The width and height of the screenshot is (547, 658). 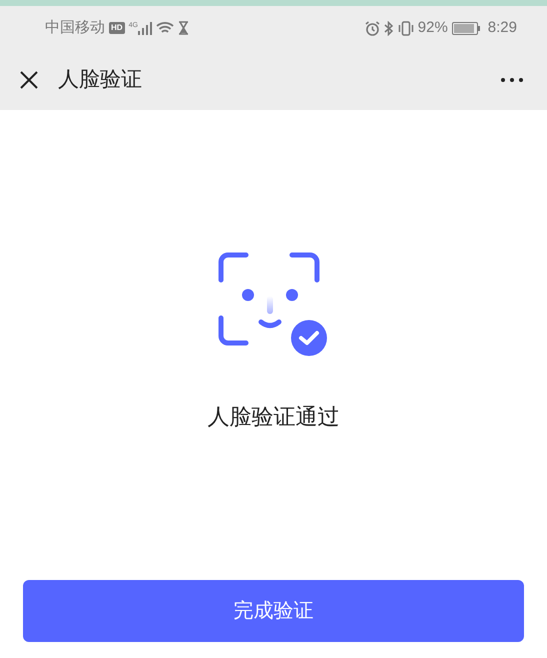 I want to click on finish-button: 完成验证, so click(x=273, y=611).